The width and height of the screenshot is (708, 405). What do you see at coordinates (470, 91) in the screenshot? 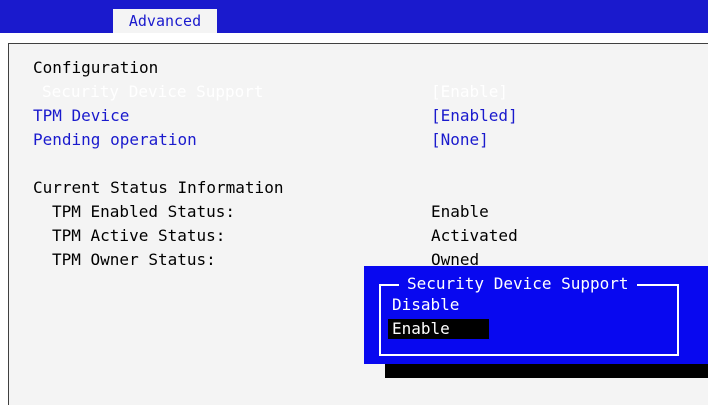
I see `security-device-support-value: [Enable]` at bounding box center [470, 91].